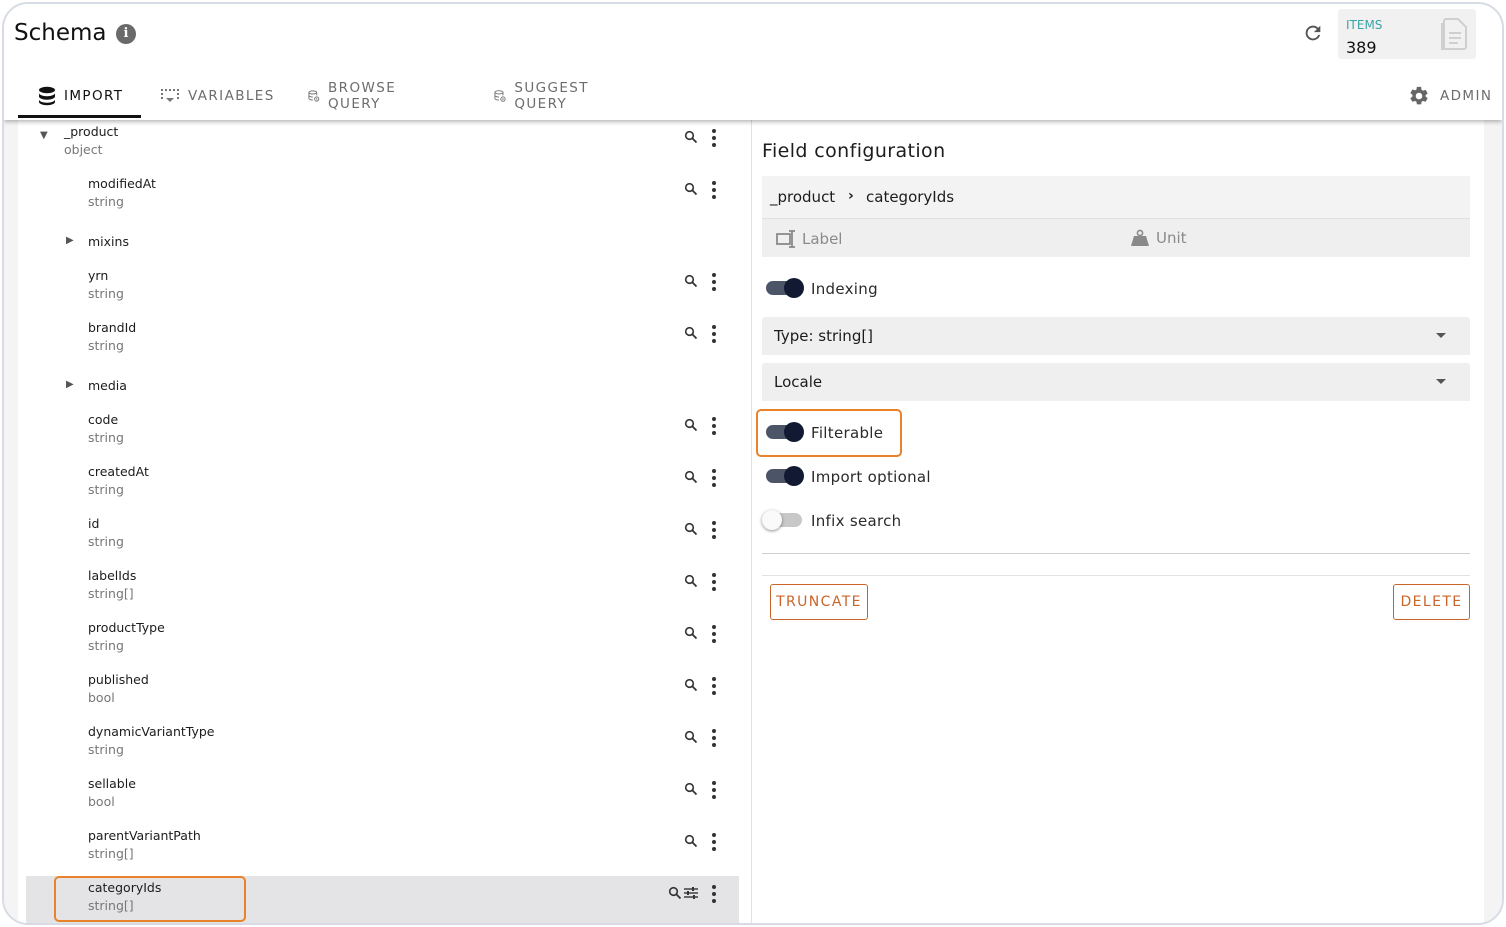  Describe the element at coordinates (382, 642) in the screenshot. I see `tree-row: productType string` at that location.